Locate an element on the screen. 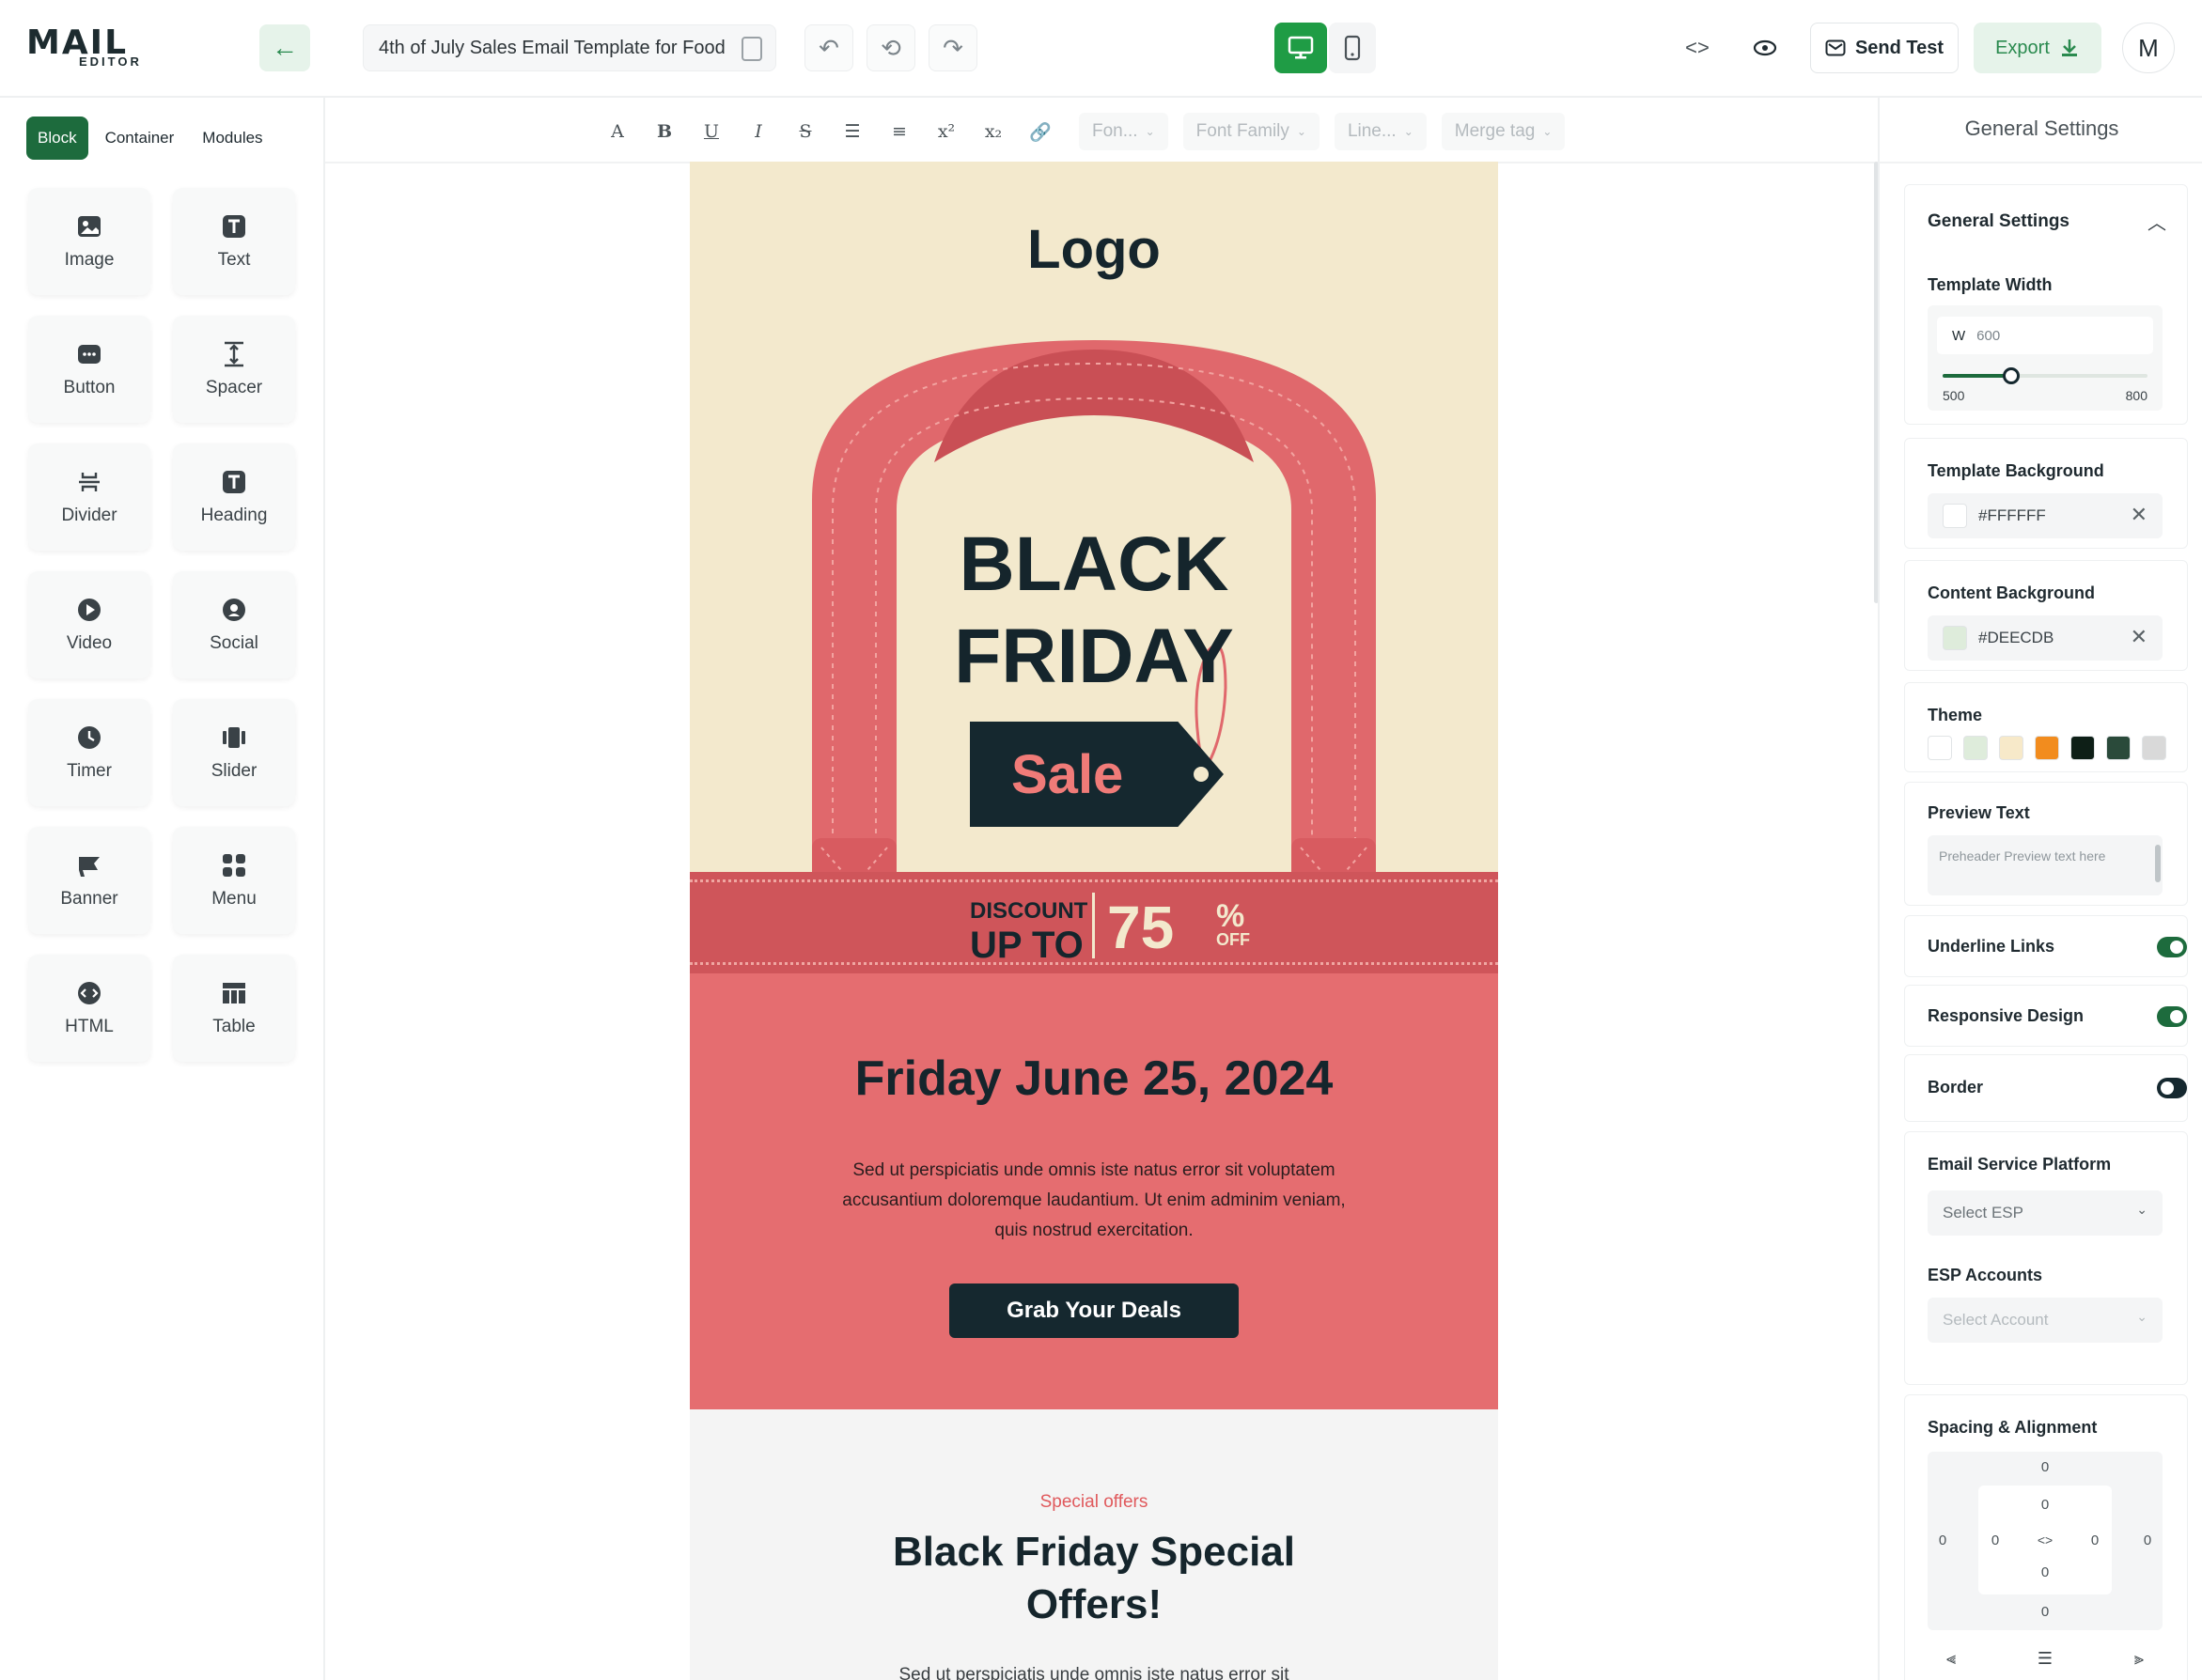 This screenshot has height=1680, width=2202. mobile-view-button is located at coordinates (1352, 48).